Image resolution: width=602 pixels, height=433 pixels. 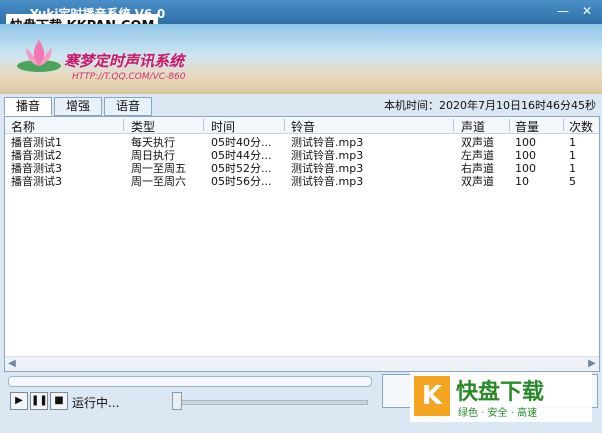 I want to click on cell-name: 播音测试2, so click(x=36, y=155).